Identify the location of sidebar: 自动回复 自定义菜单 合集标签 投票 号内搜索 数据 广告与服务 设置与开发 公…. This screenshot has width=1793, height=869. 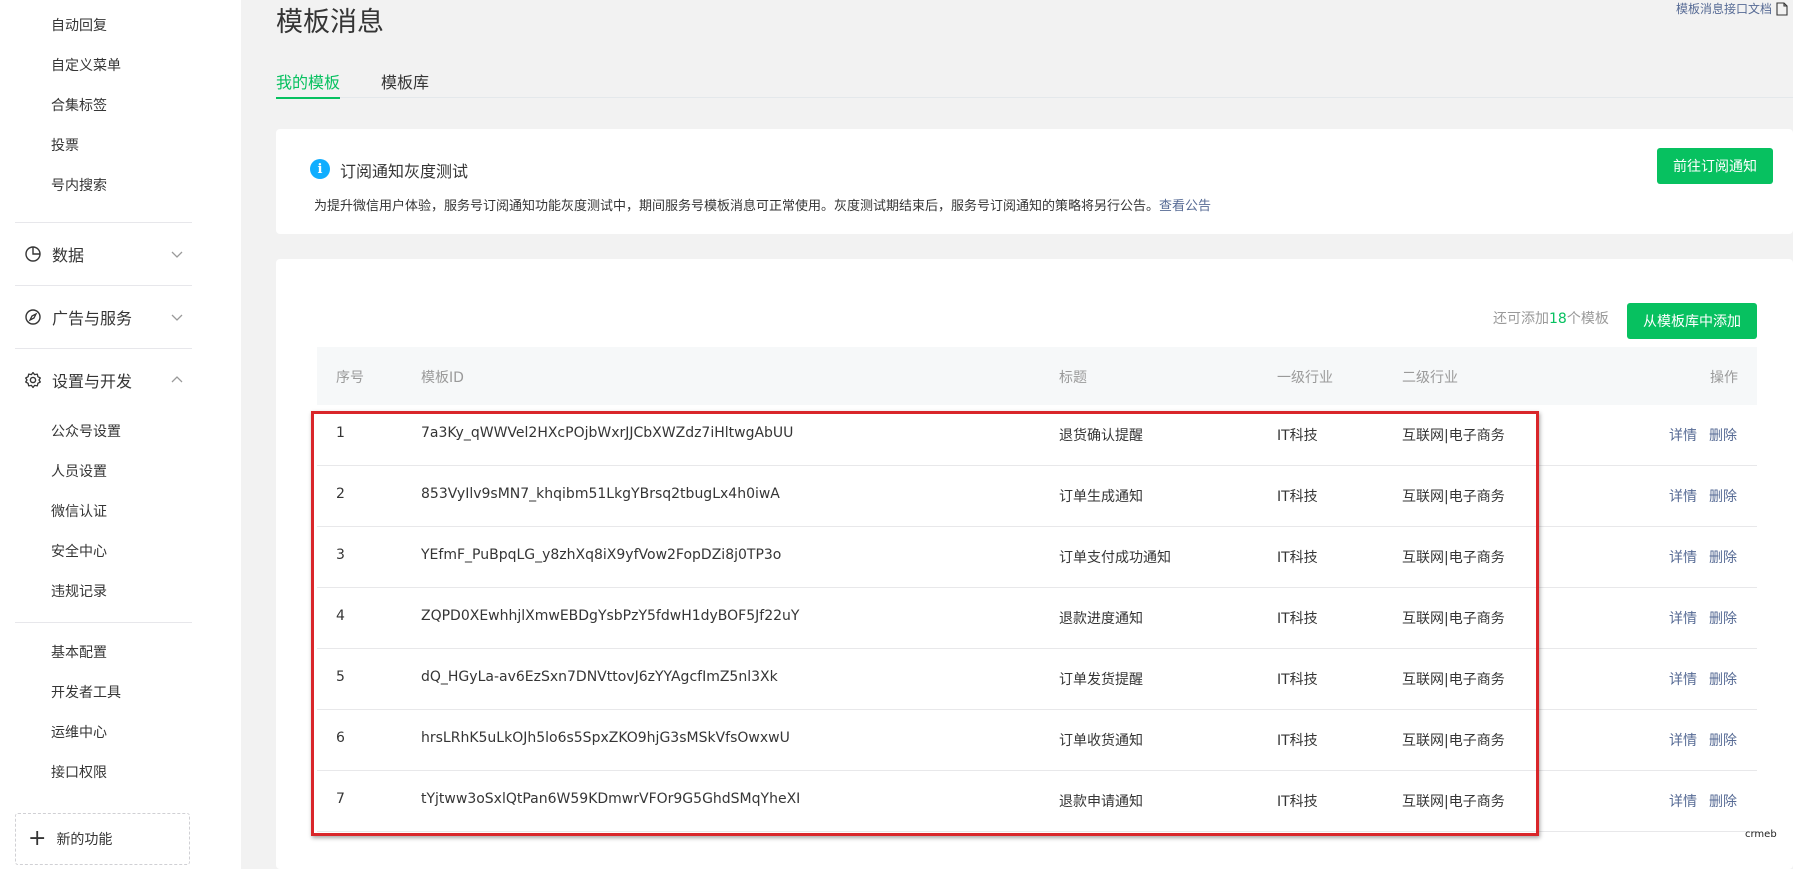
(120, 434).